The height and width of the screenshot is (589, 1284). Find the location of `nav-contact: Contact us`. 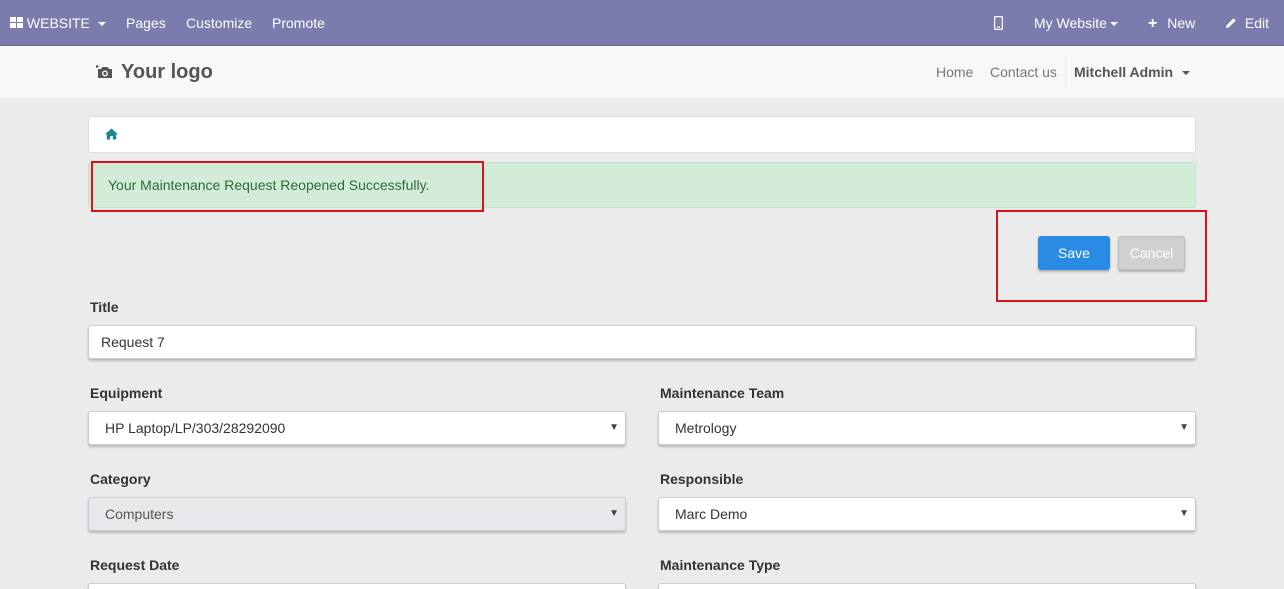

nav-contact: Contact us is located at coordinates (1023, 72).